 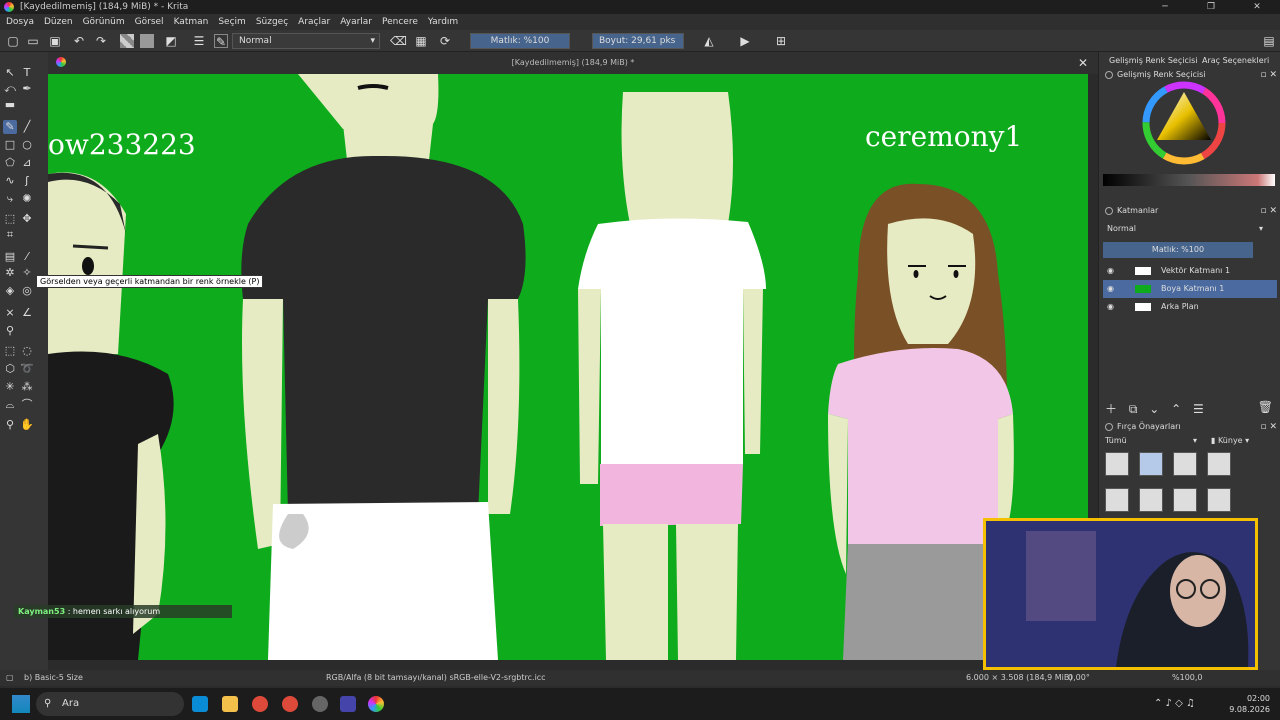 I want to click on edit-shape-icon: ⤺, so click(x=10, y=89).